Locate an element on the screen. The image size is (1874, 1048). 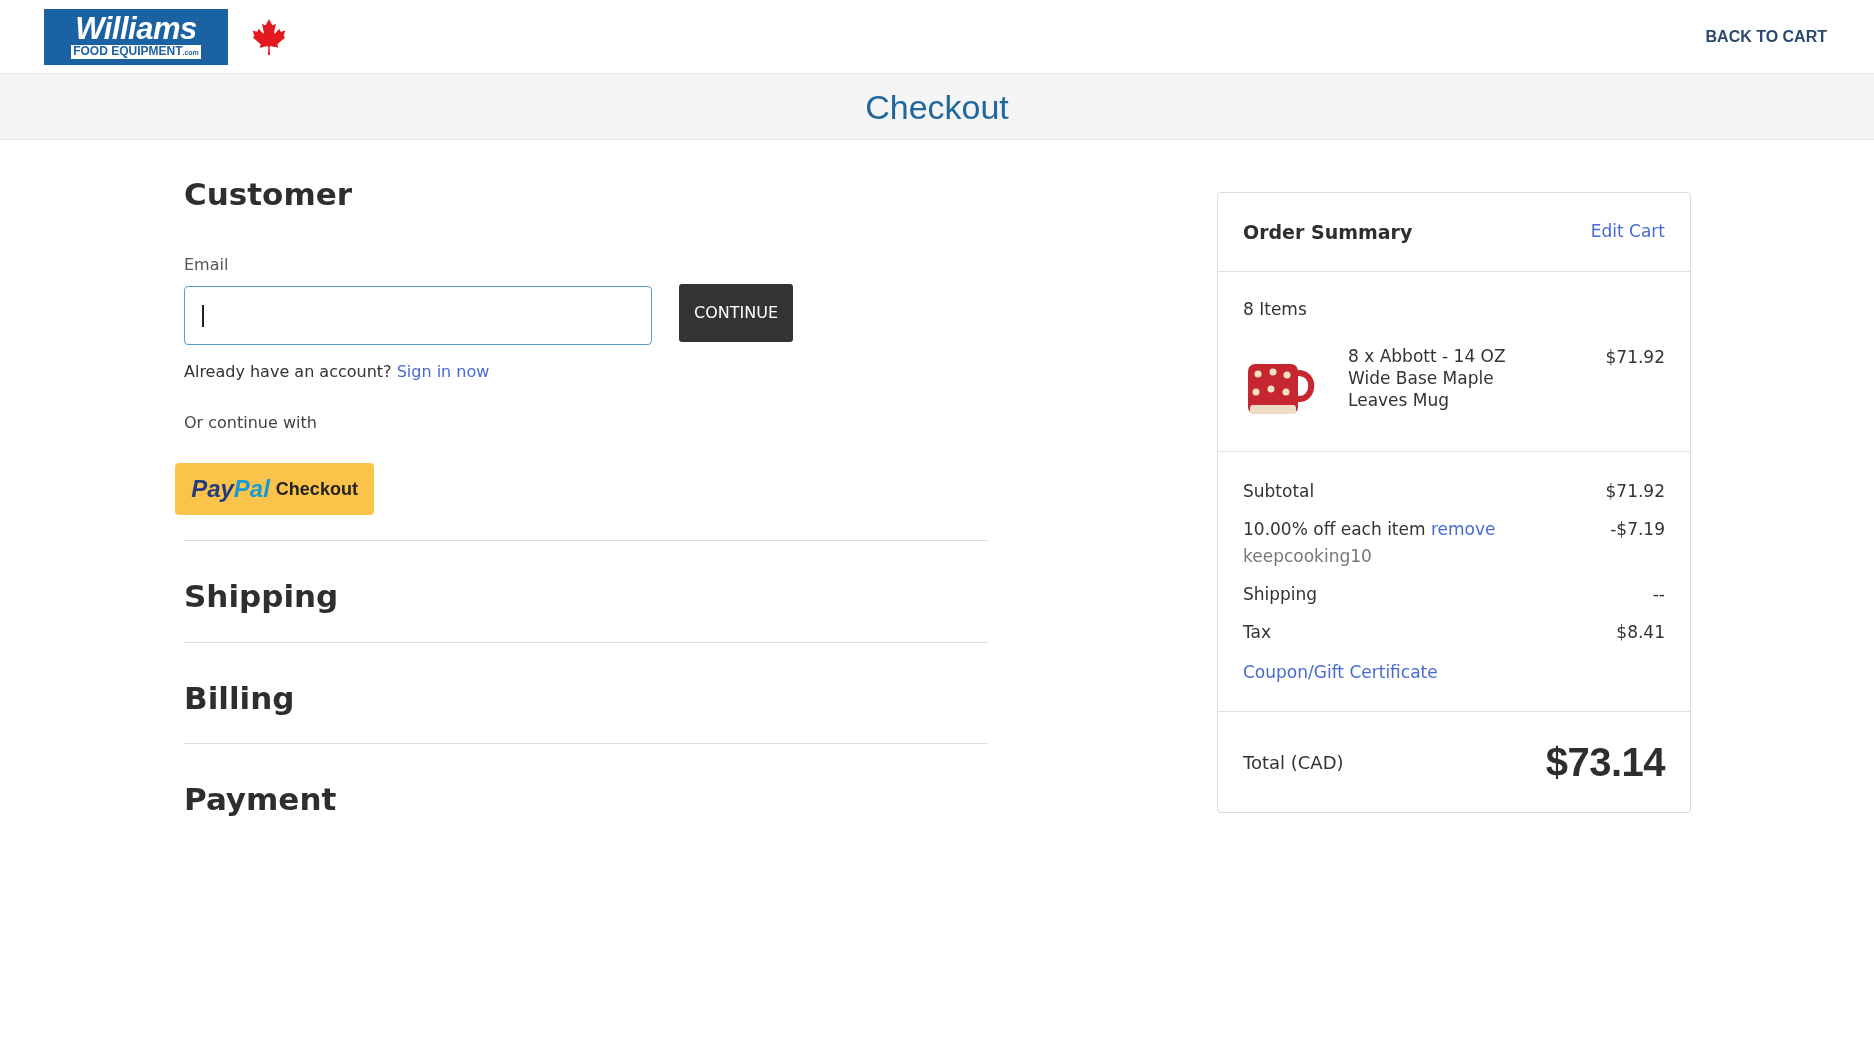
summary-line-amount: -- is located at coordinates (1658, 594).